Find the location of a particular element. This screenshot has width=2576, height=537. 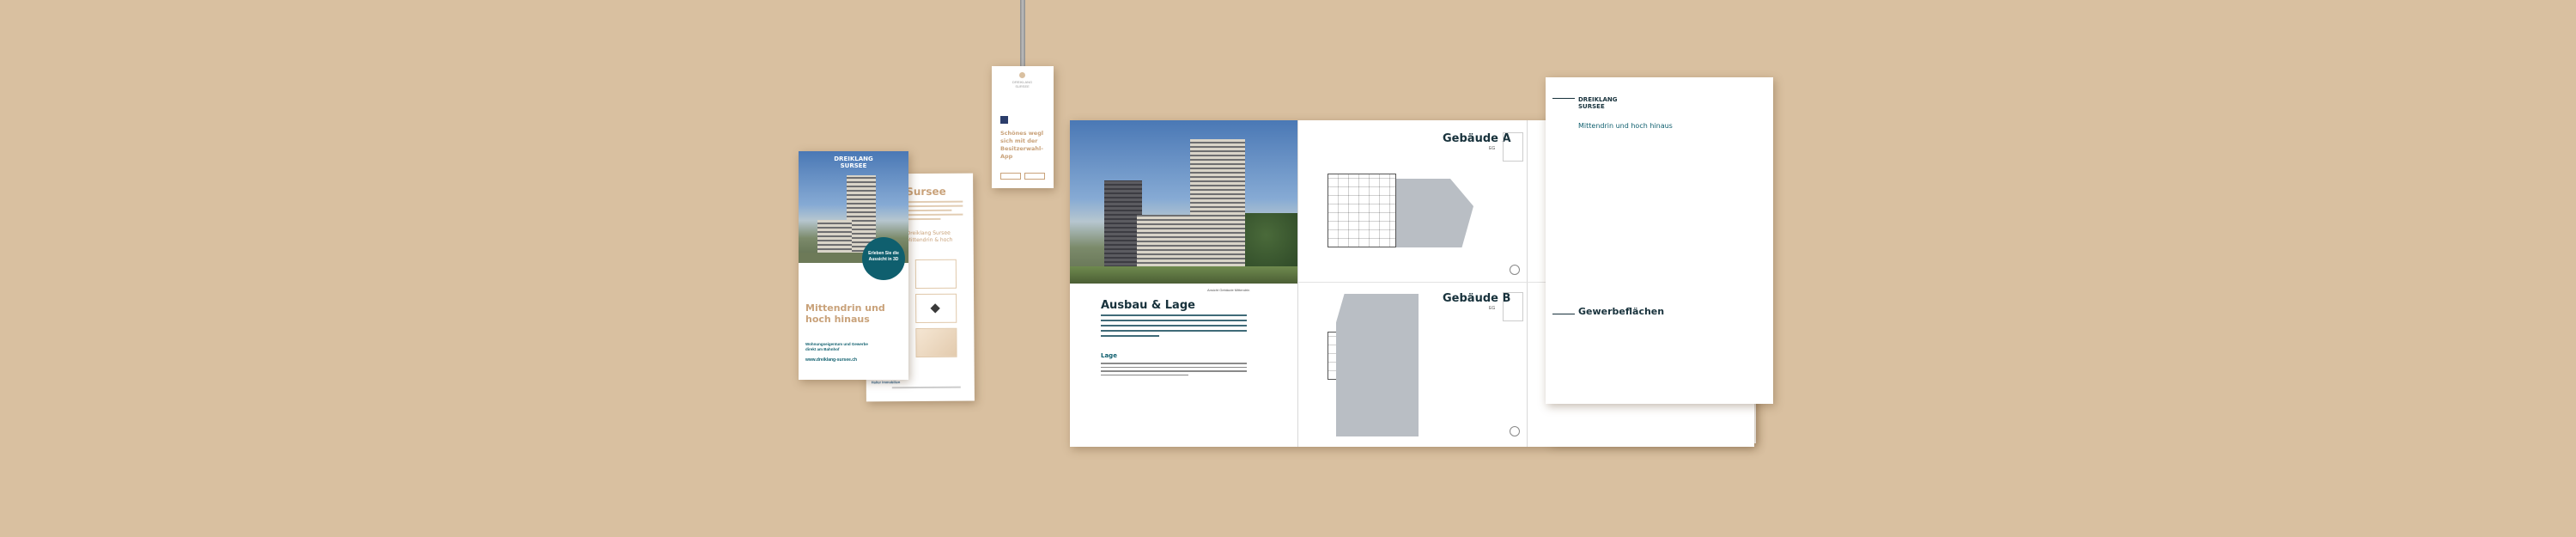

flyer-url-link: www.dreiklang-sursee.ch is located at coordinates (831, 360).